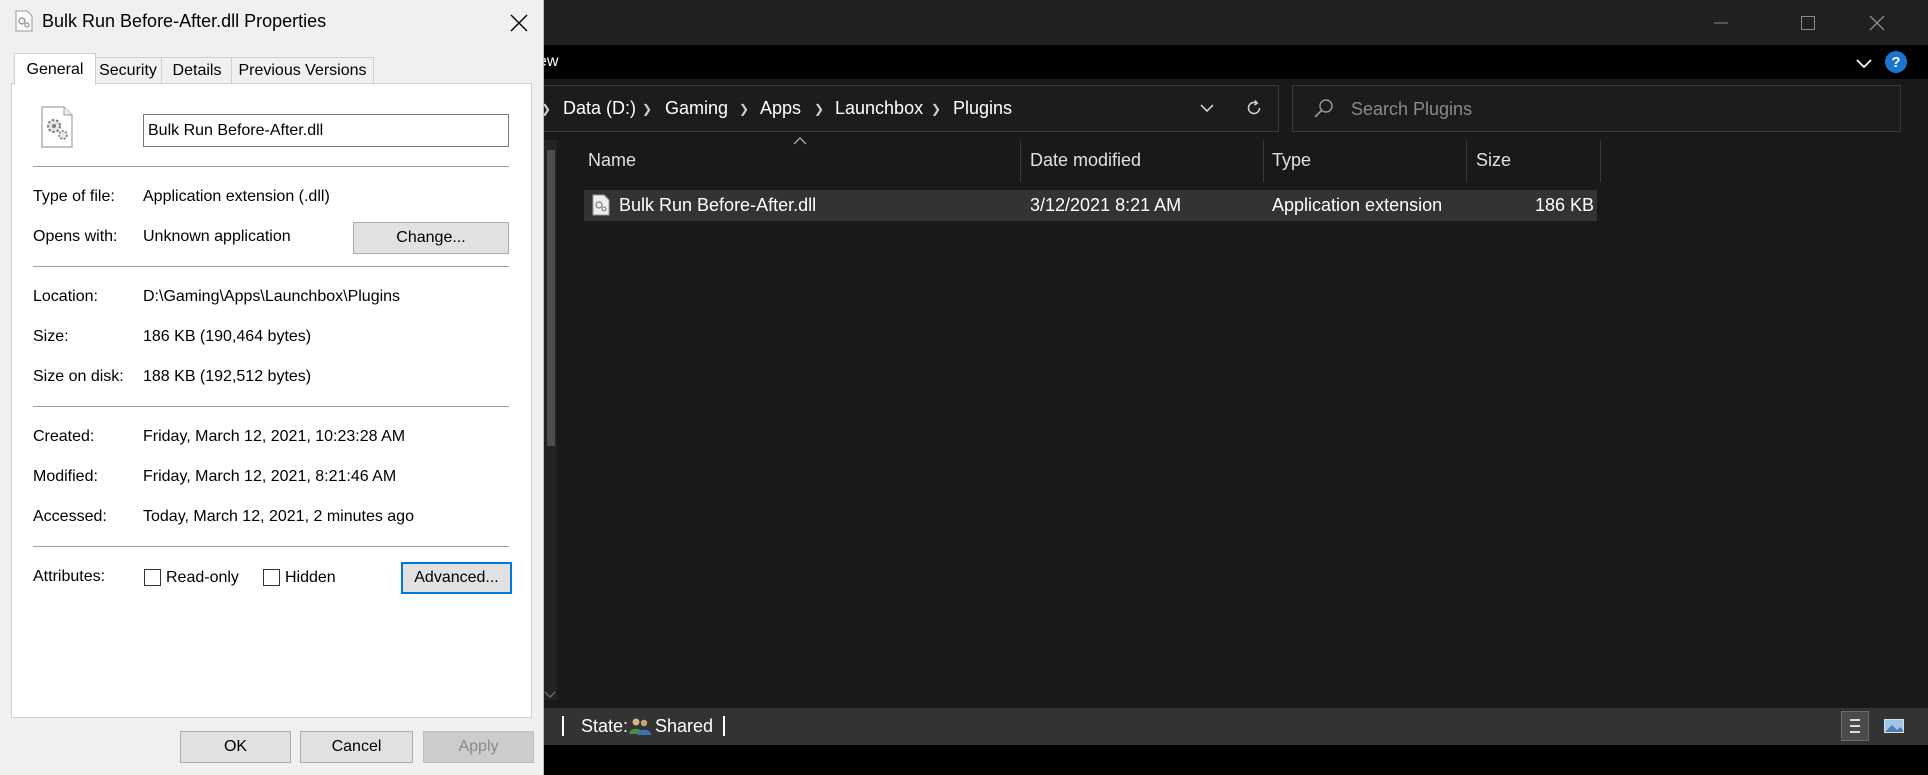  Describe the element at coordinates (302, 70) in the screenshot. I see `tab-previous-versions: Previous Versions` at that location.